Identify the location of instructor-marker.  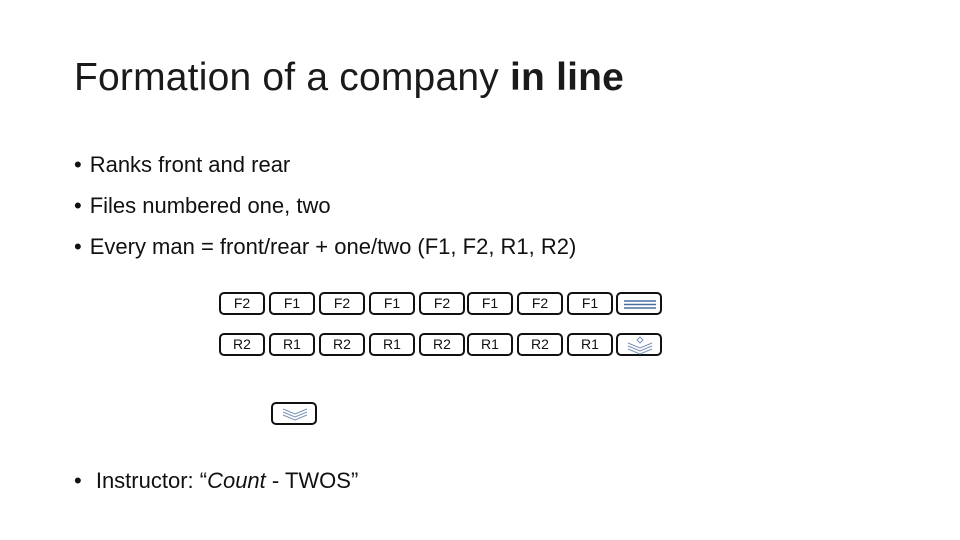
(294, 413).